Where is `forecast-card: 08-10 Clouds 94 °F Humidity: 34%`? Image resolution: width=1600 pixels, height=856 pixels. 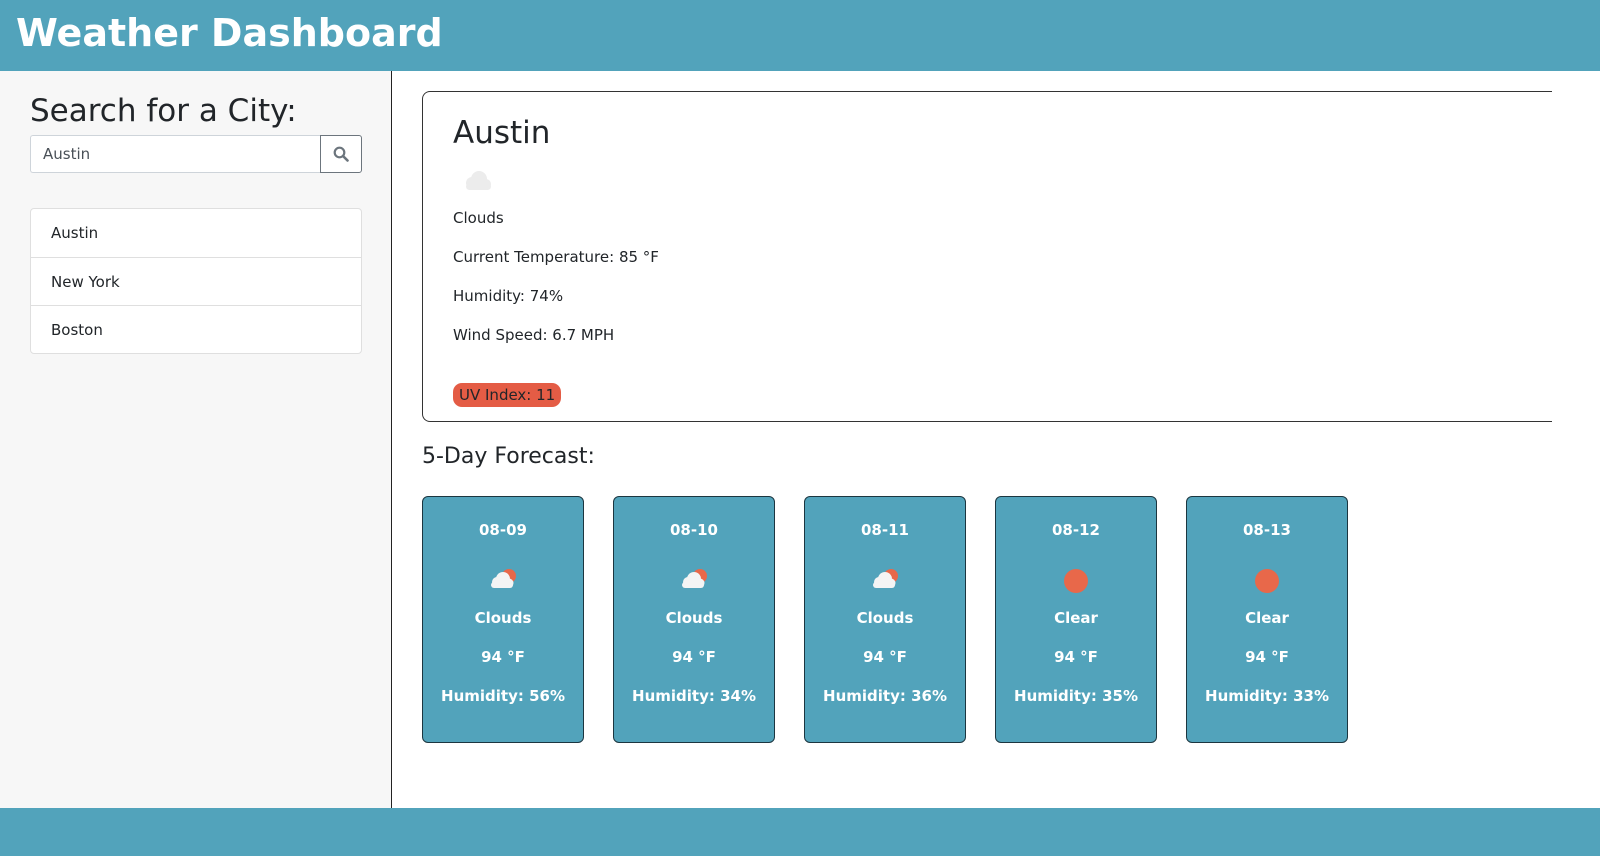
forecast-card: 08-10 Clouds 94 °F Humidity: 34% is located at coordinates (694, 619).